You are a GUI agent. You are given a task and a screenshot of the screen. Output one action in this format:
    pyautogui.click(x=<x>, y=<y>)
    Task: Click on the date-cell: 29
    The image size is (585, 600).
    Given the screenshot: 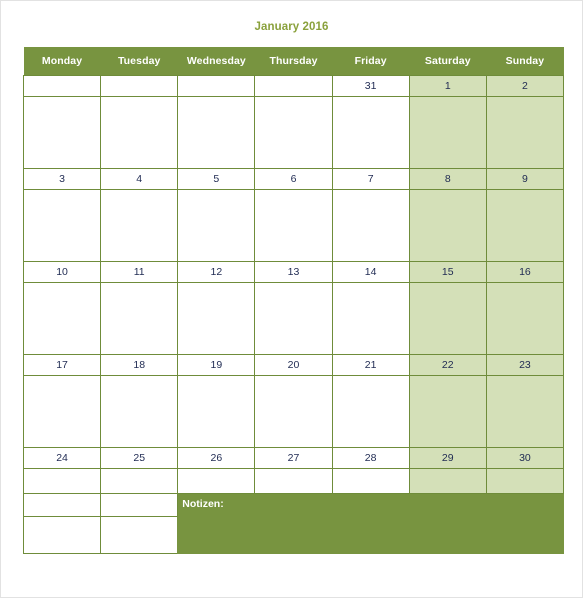 What is the action you would take?
    pyautogui.click(x=447, y=458)
    